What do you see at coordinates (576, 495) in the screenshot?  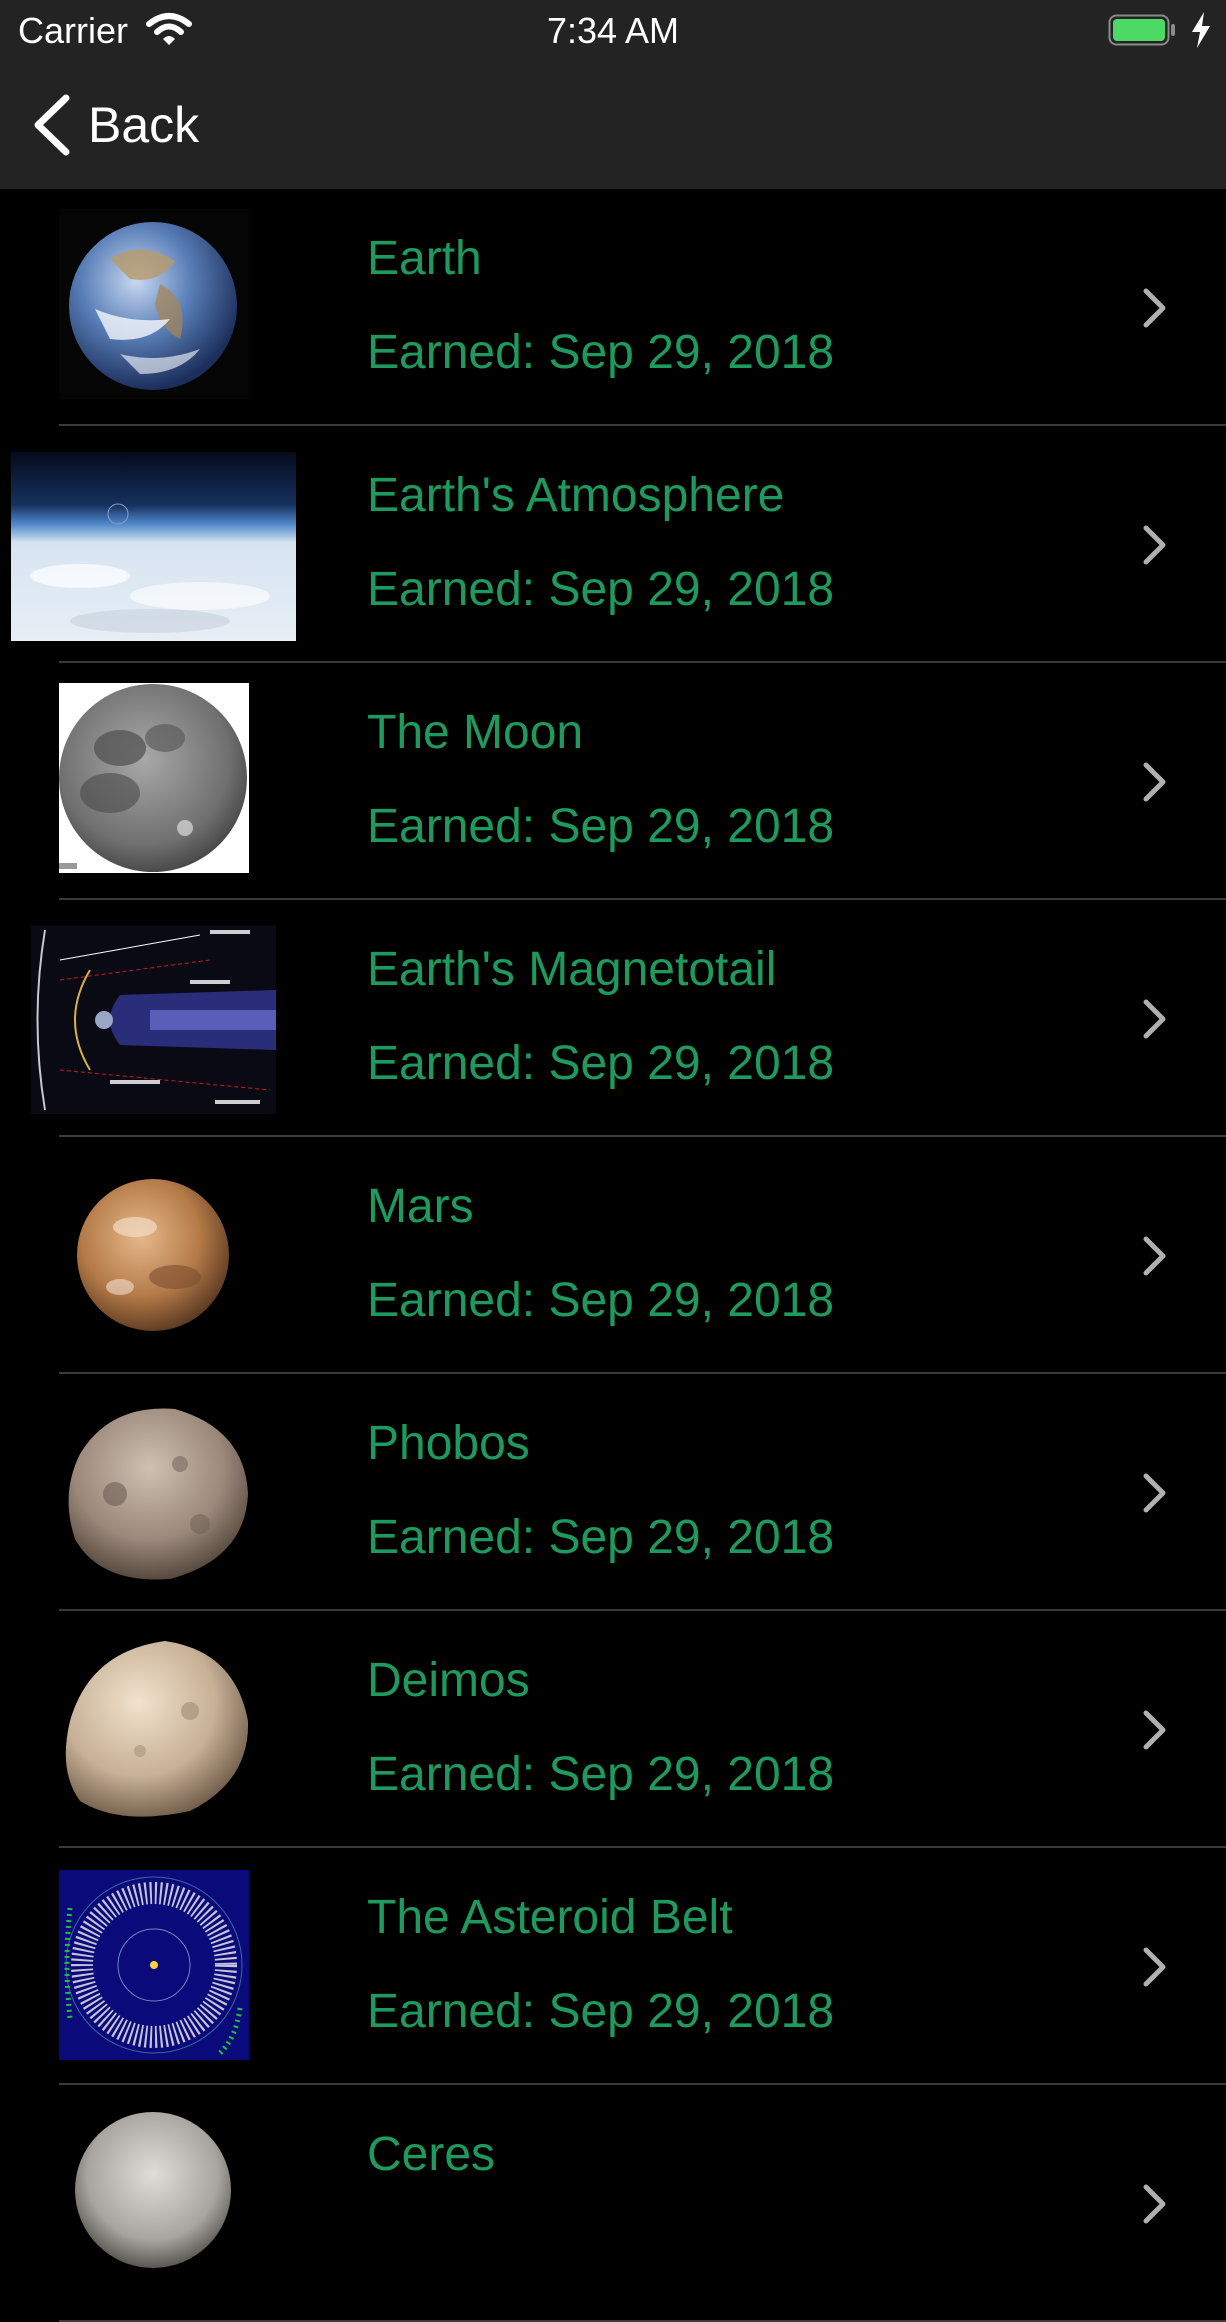 I see `item-title: Earth's Atmosphere` at bounding box center [576, 495].